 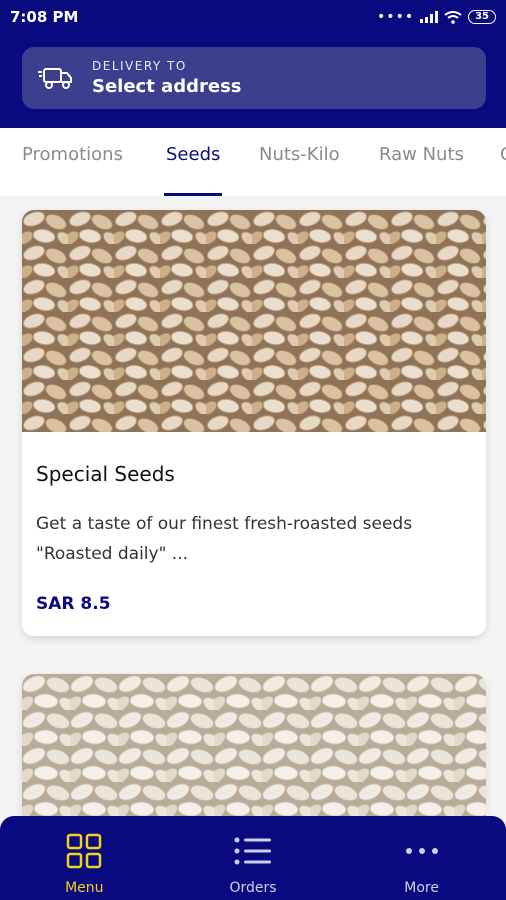 I want to click on category-tabs: Promotions Seeds Nuts-Kilo Raw Nuts C, so click(x=253, y=162).